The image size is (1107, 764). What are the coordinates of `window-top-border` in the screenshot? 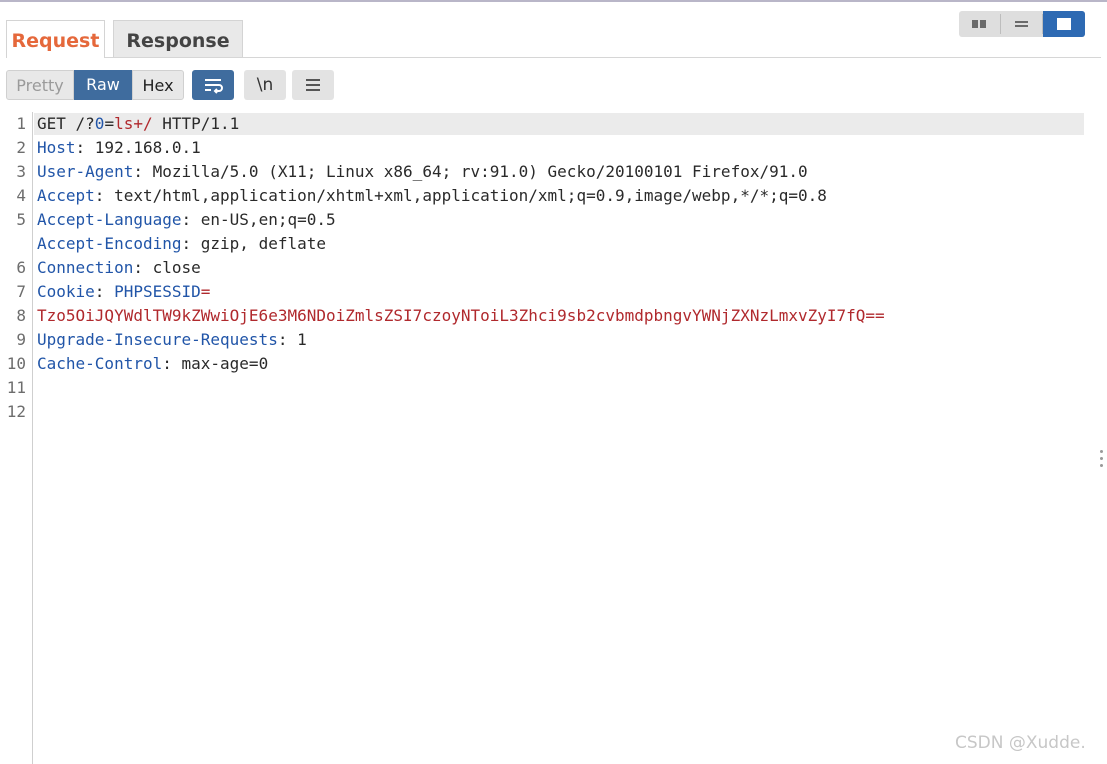 It's located at (553, 1).